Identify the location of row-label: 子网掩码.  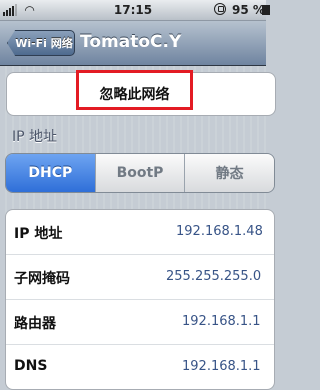
(42, 279).